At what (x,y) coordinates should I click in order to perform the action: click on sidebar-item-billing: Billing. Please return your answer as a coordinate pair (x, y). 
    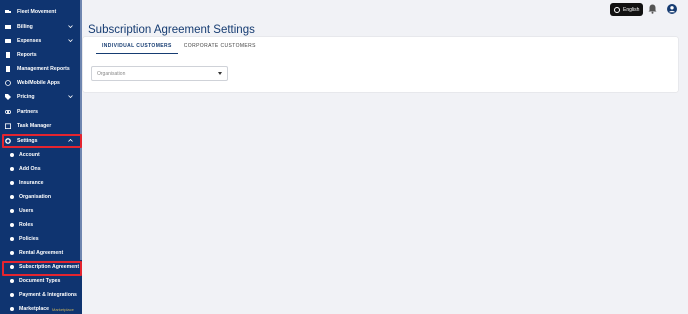
    Looking at the image, I should click on (41, 27).